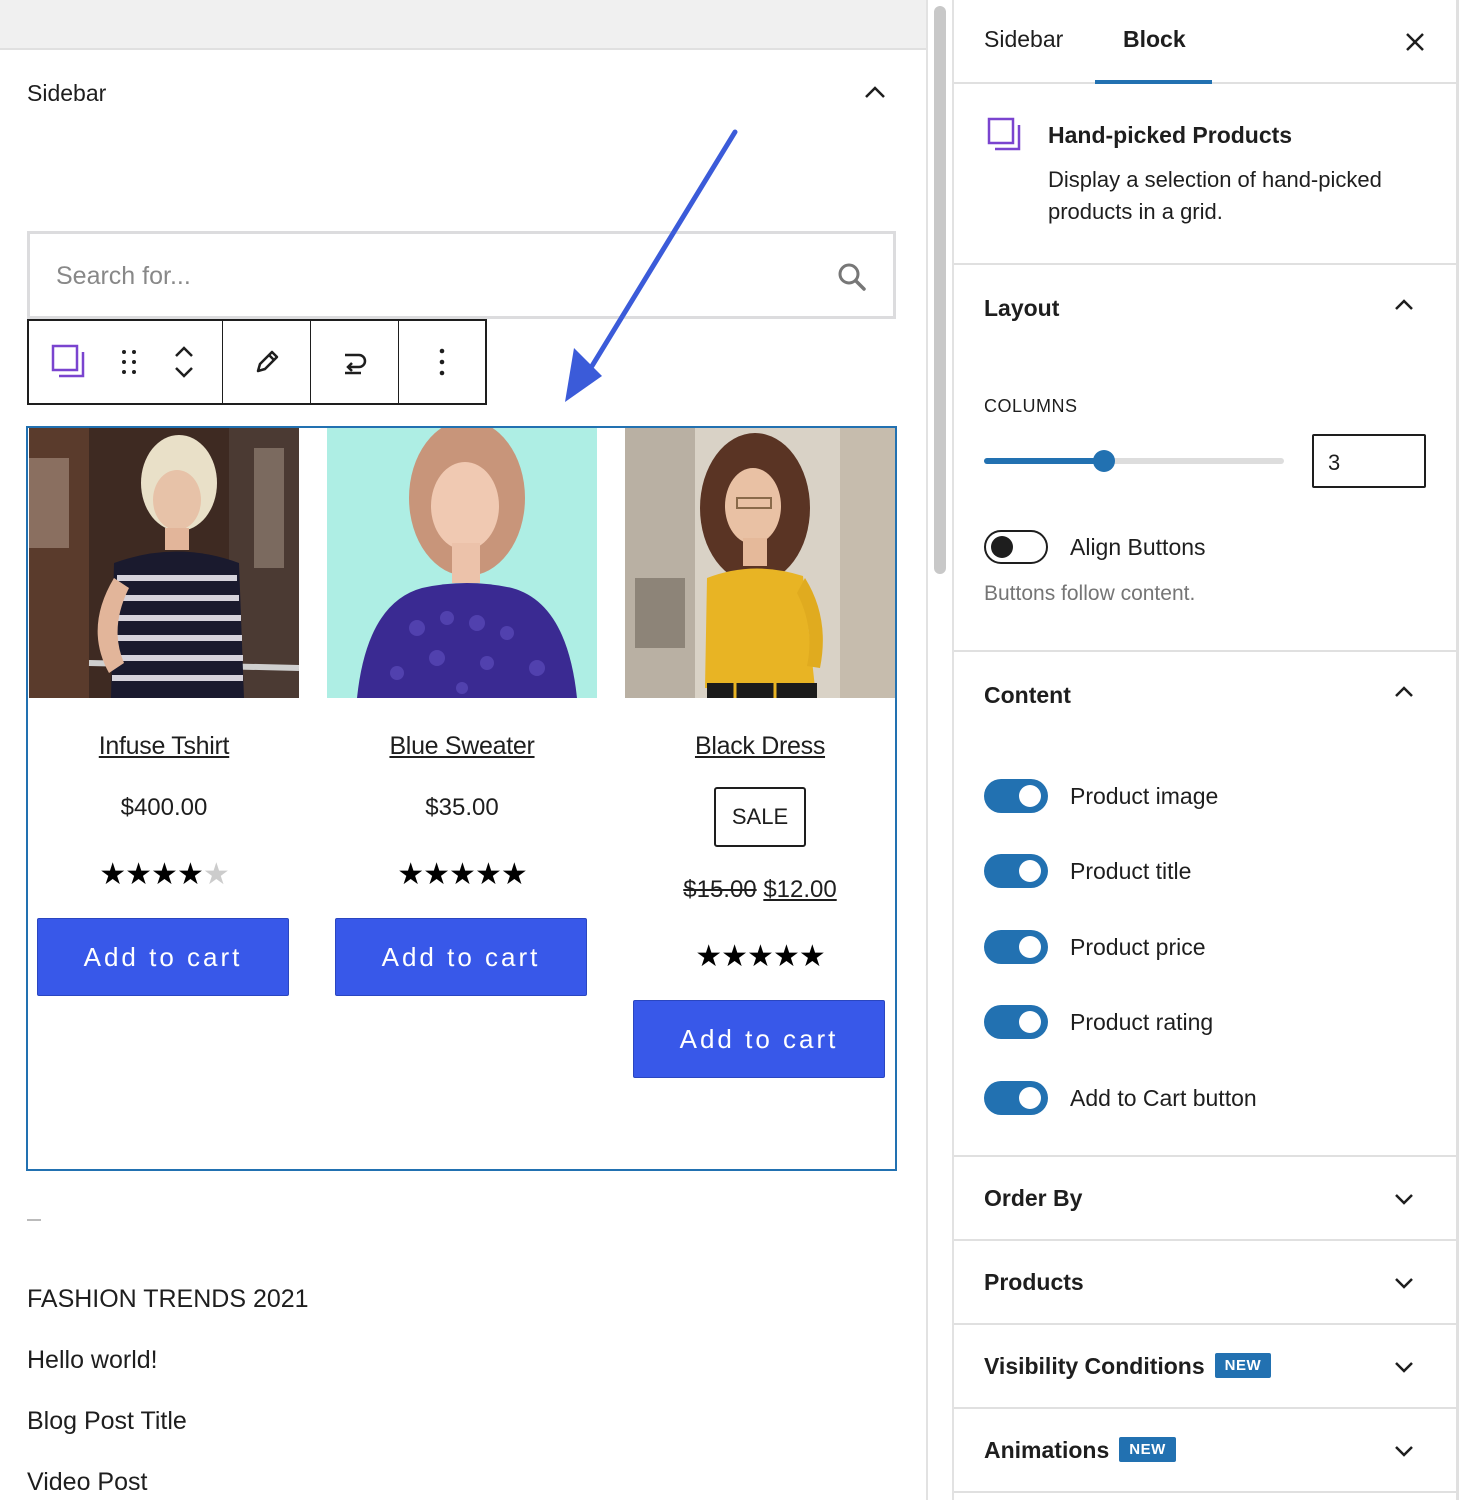 This screenshot has height=1500, width=1459. Describe the element at coordinates (87, 1482) in the screenshot. I see `post-link: Video Post` at that location.